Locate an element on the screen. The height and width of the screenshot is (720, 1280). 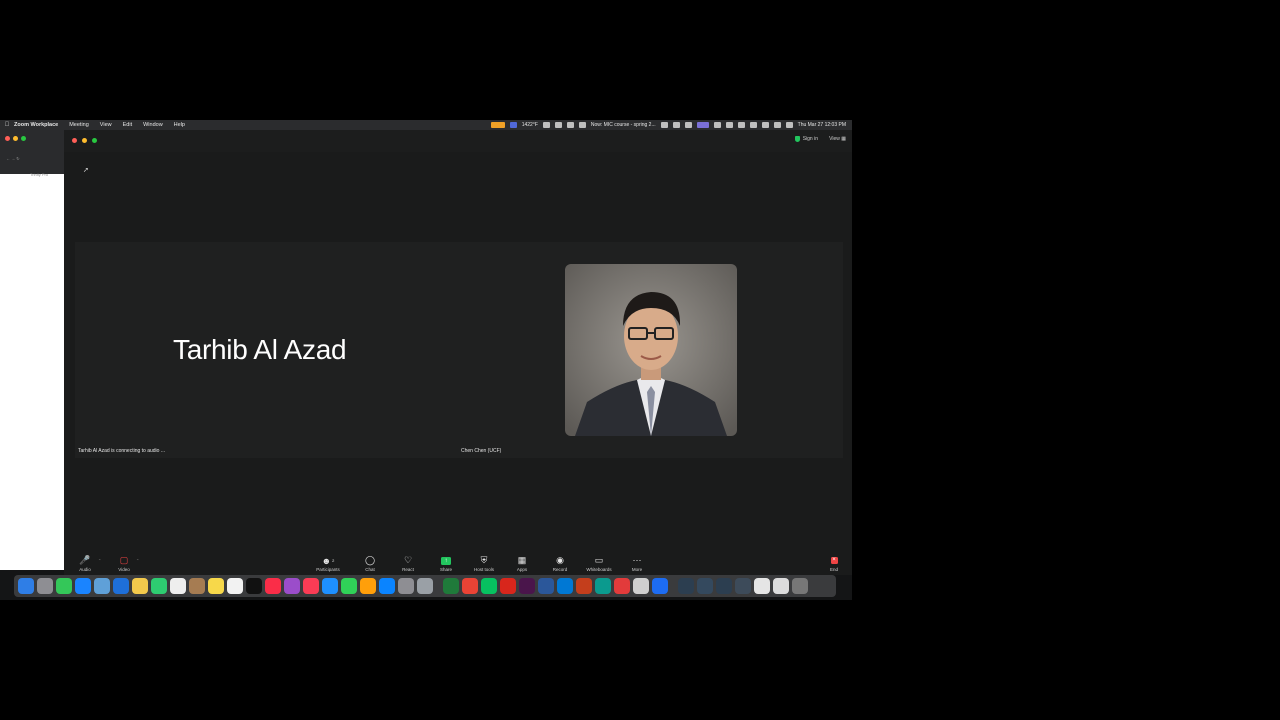
focus-moon-icon is located at coordinates (717, 125).